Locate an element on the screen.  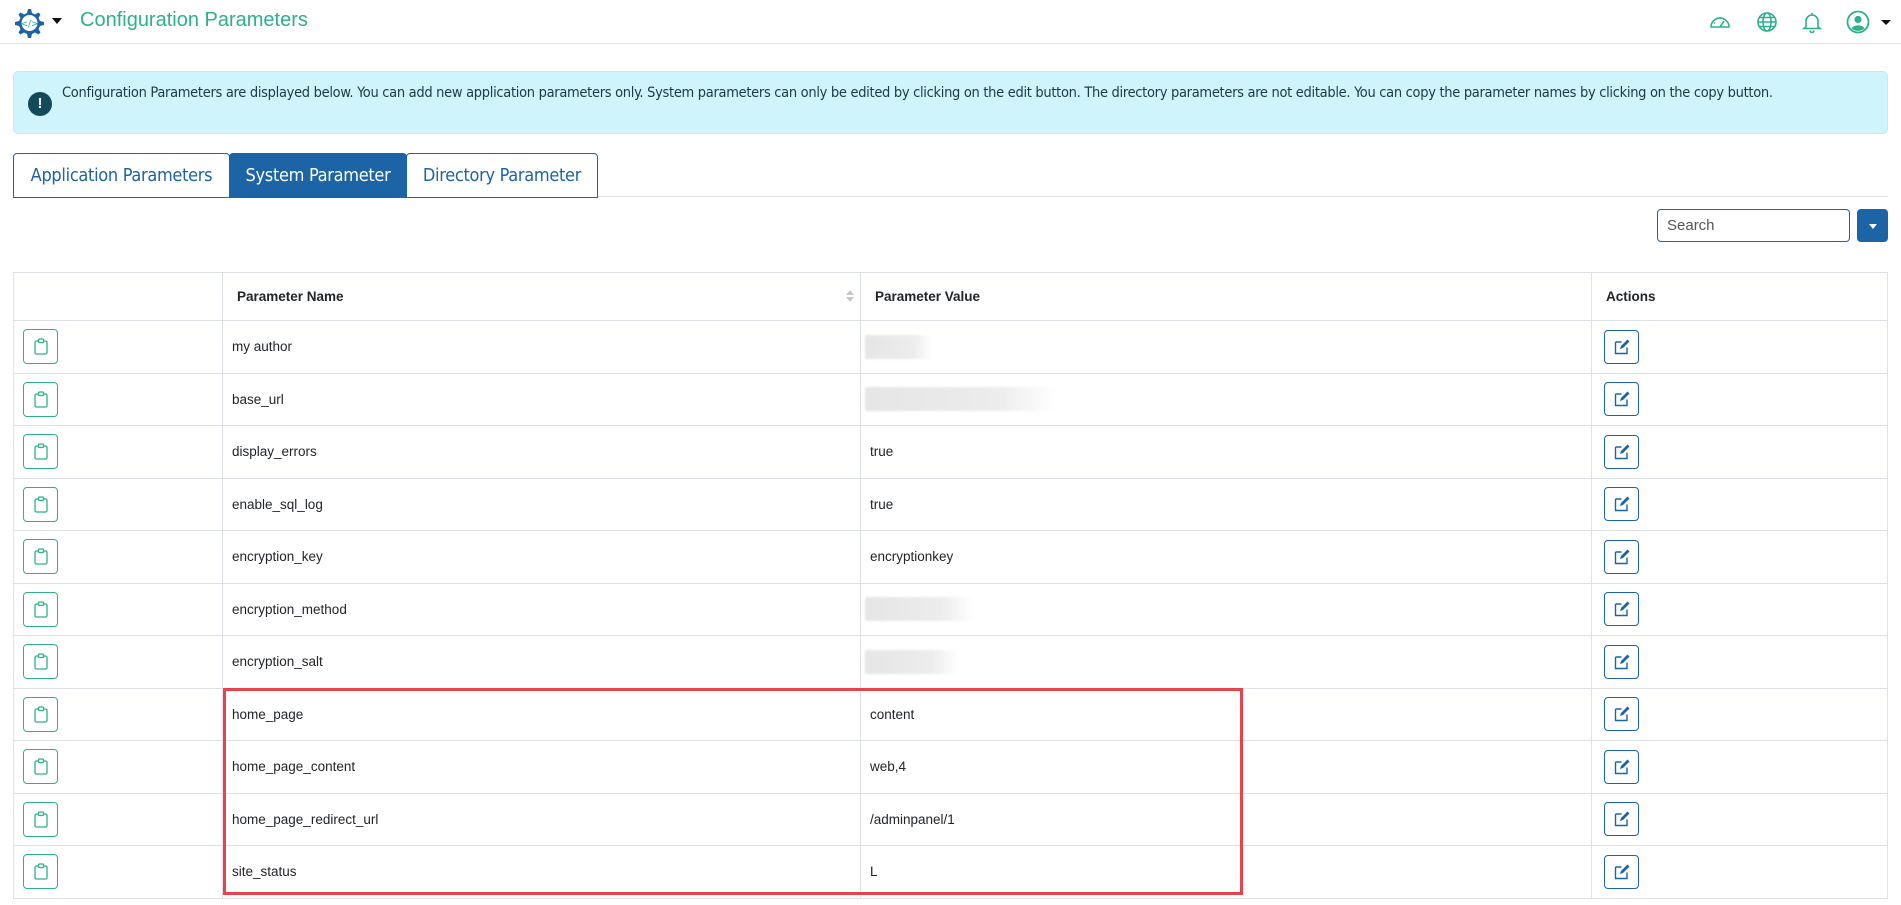
bell-icon is located at coordinates (1812, 22).